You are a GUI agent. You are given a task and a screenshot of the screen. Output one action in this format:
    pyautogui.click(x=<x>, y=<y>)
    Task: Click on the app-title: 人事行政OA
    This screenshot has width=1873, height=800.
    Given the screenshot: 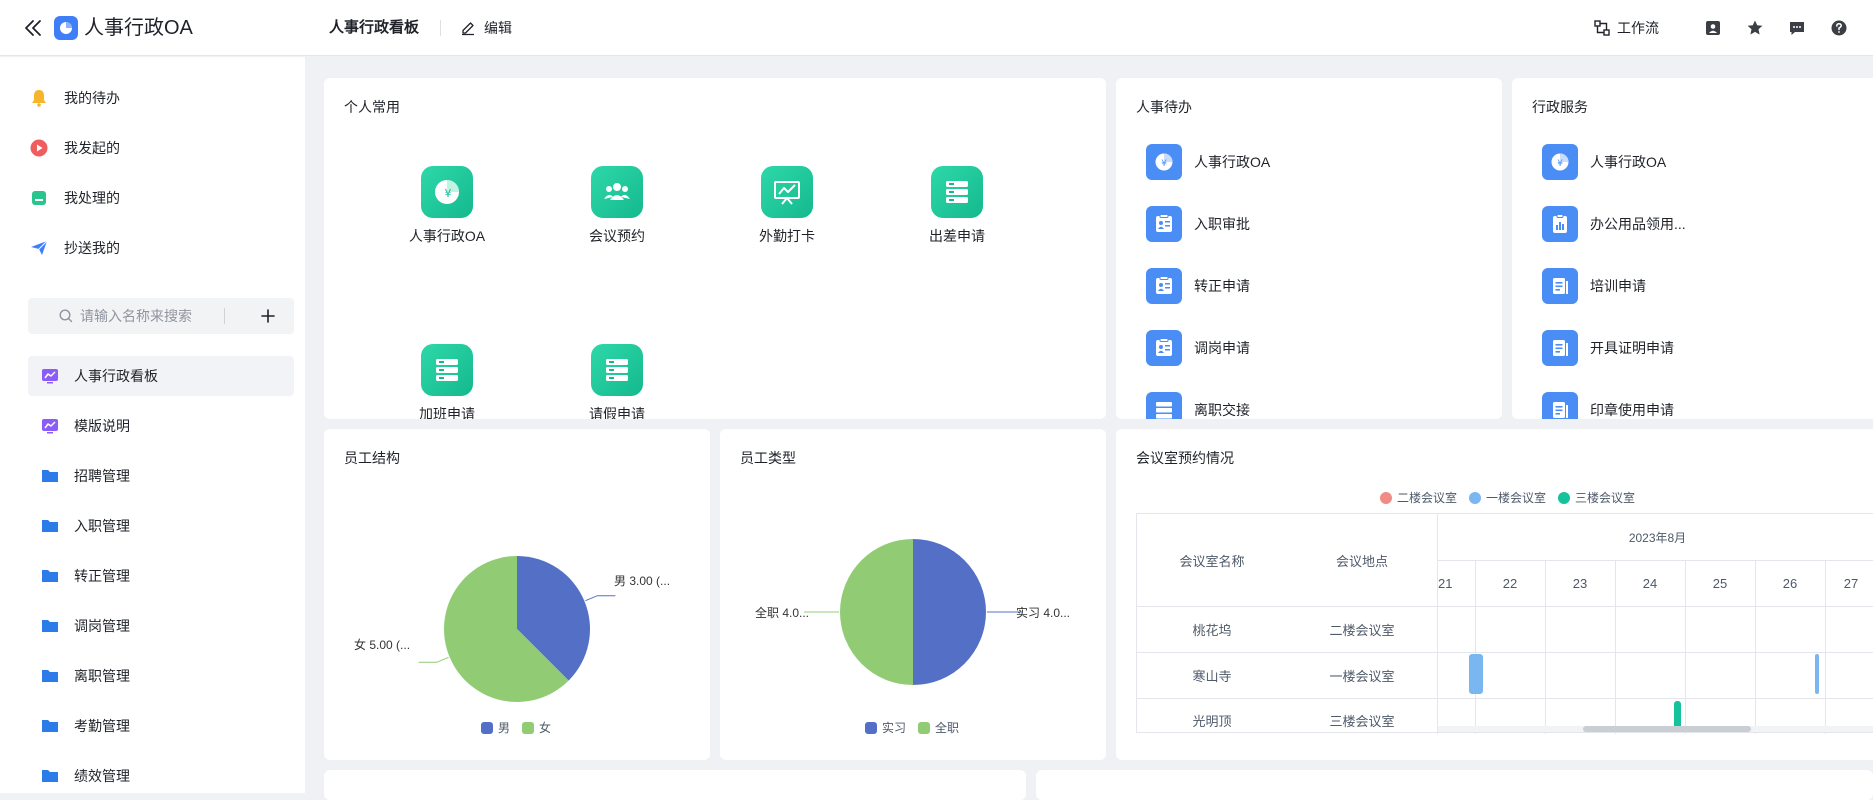 What is the action you would take?
    pyautogui.click(x=138, y=28)
    